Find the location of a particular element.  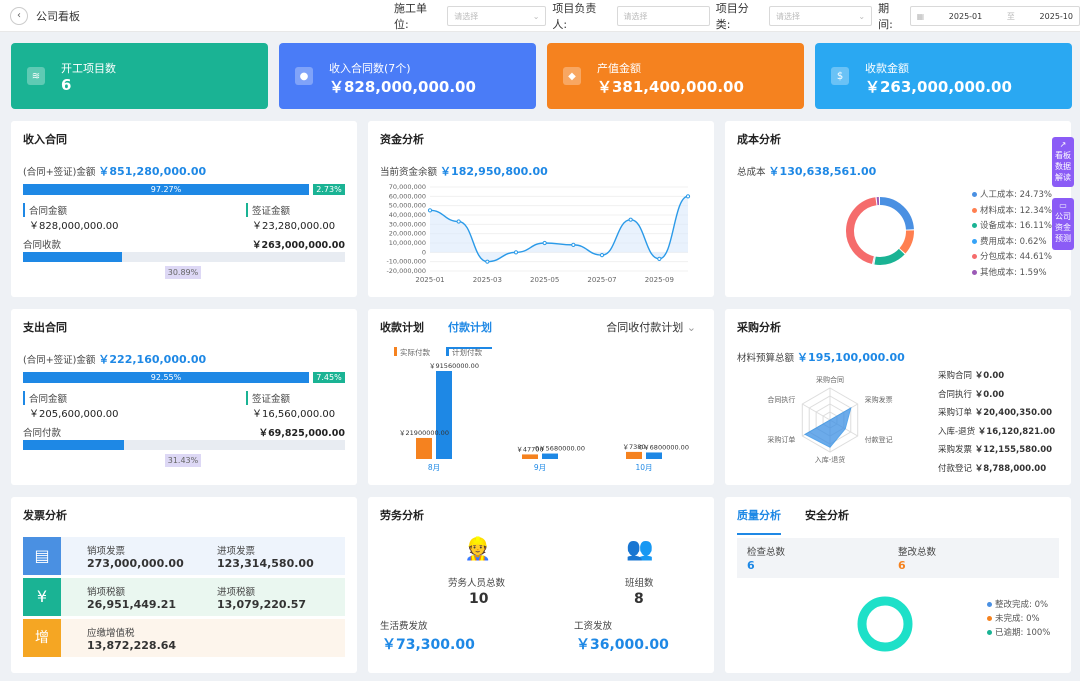

legend-marker is located at coordinates (395, 351).